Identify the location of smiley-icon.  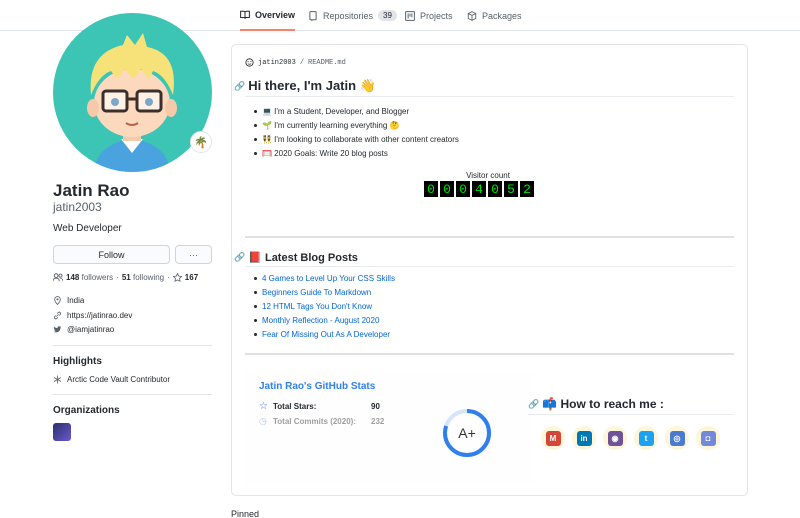
(249, 62).